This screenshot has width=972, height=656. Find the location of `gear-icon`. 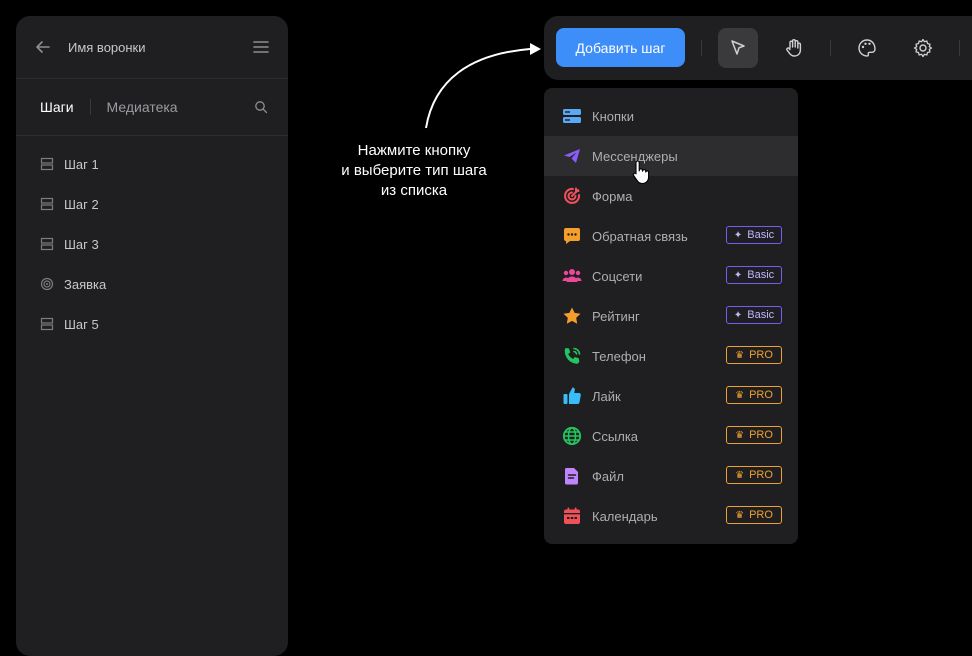

gear-icon is located at coordinates (923, 48).